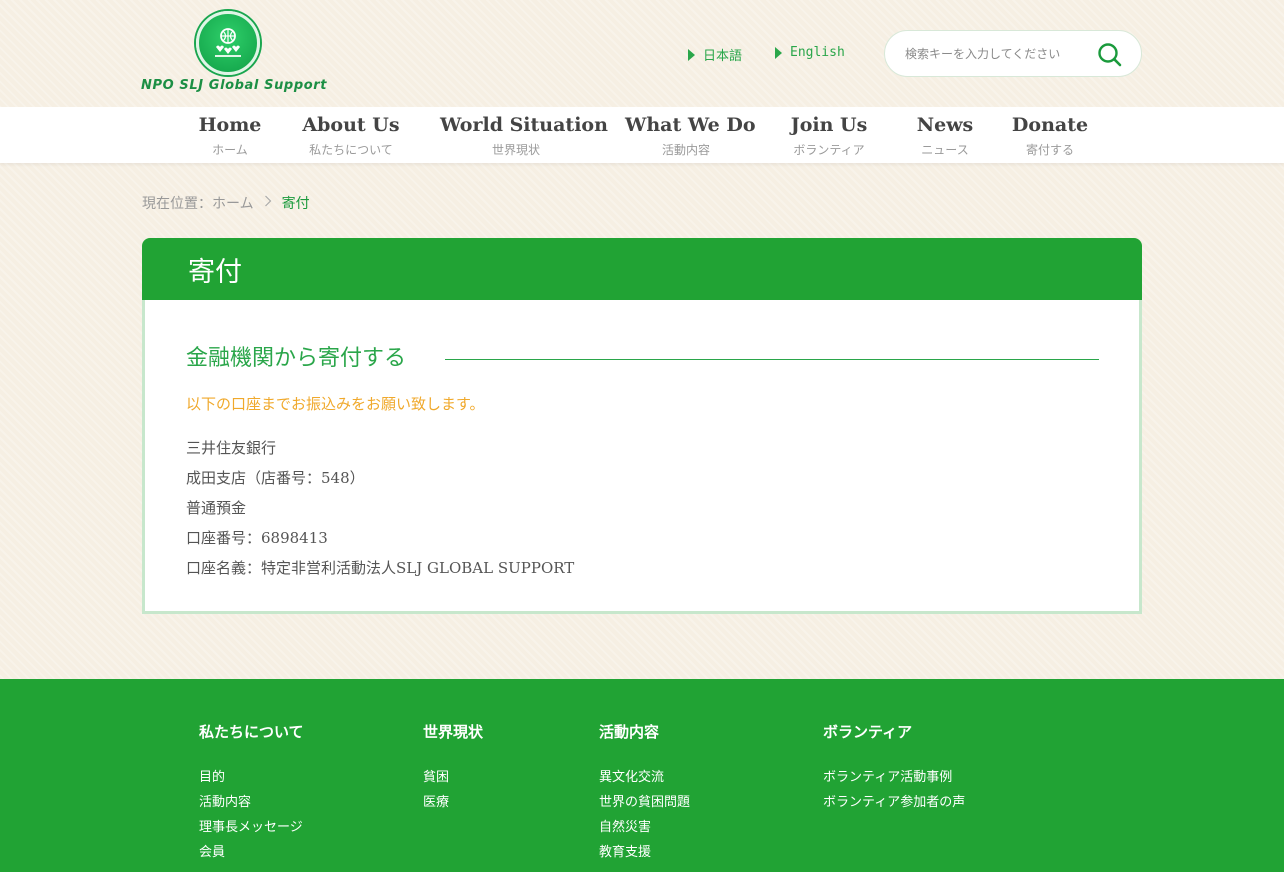 This screenshot has width=1284, height=872. I want to click on footer-link: 貧困, so click(453, 777).